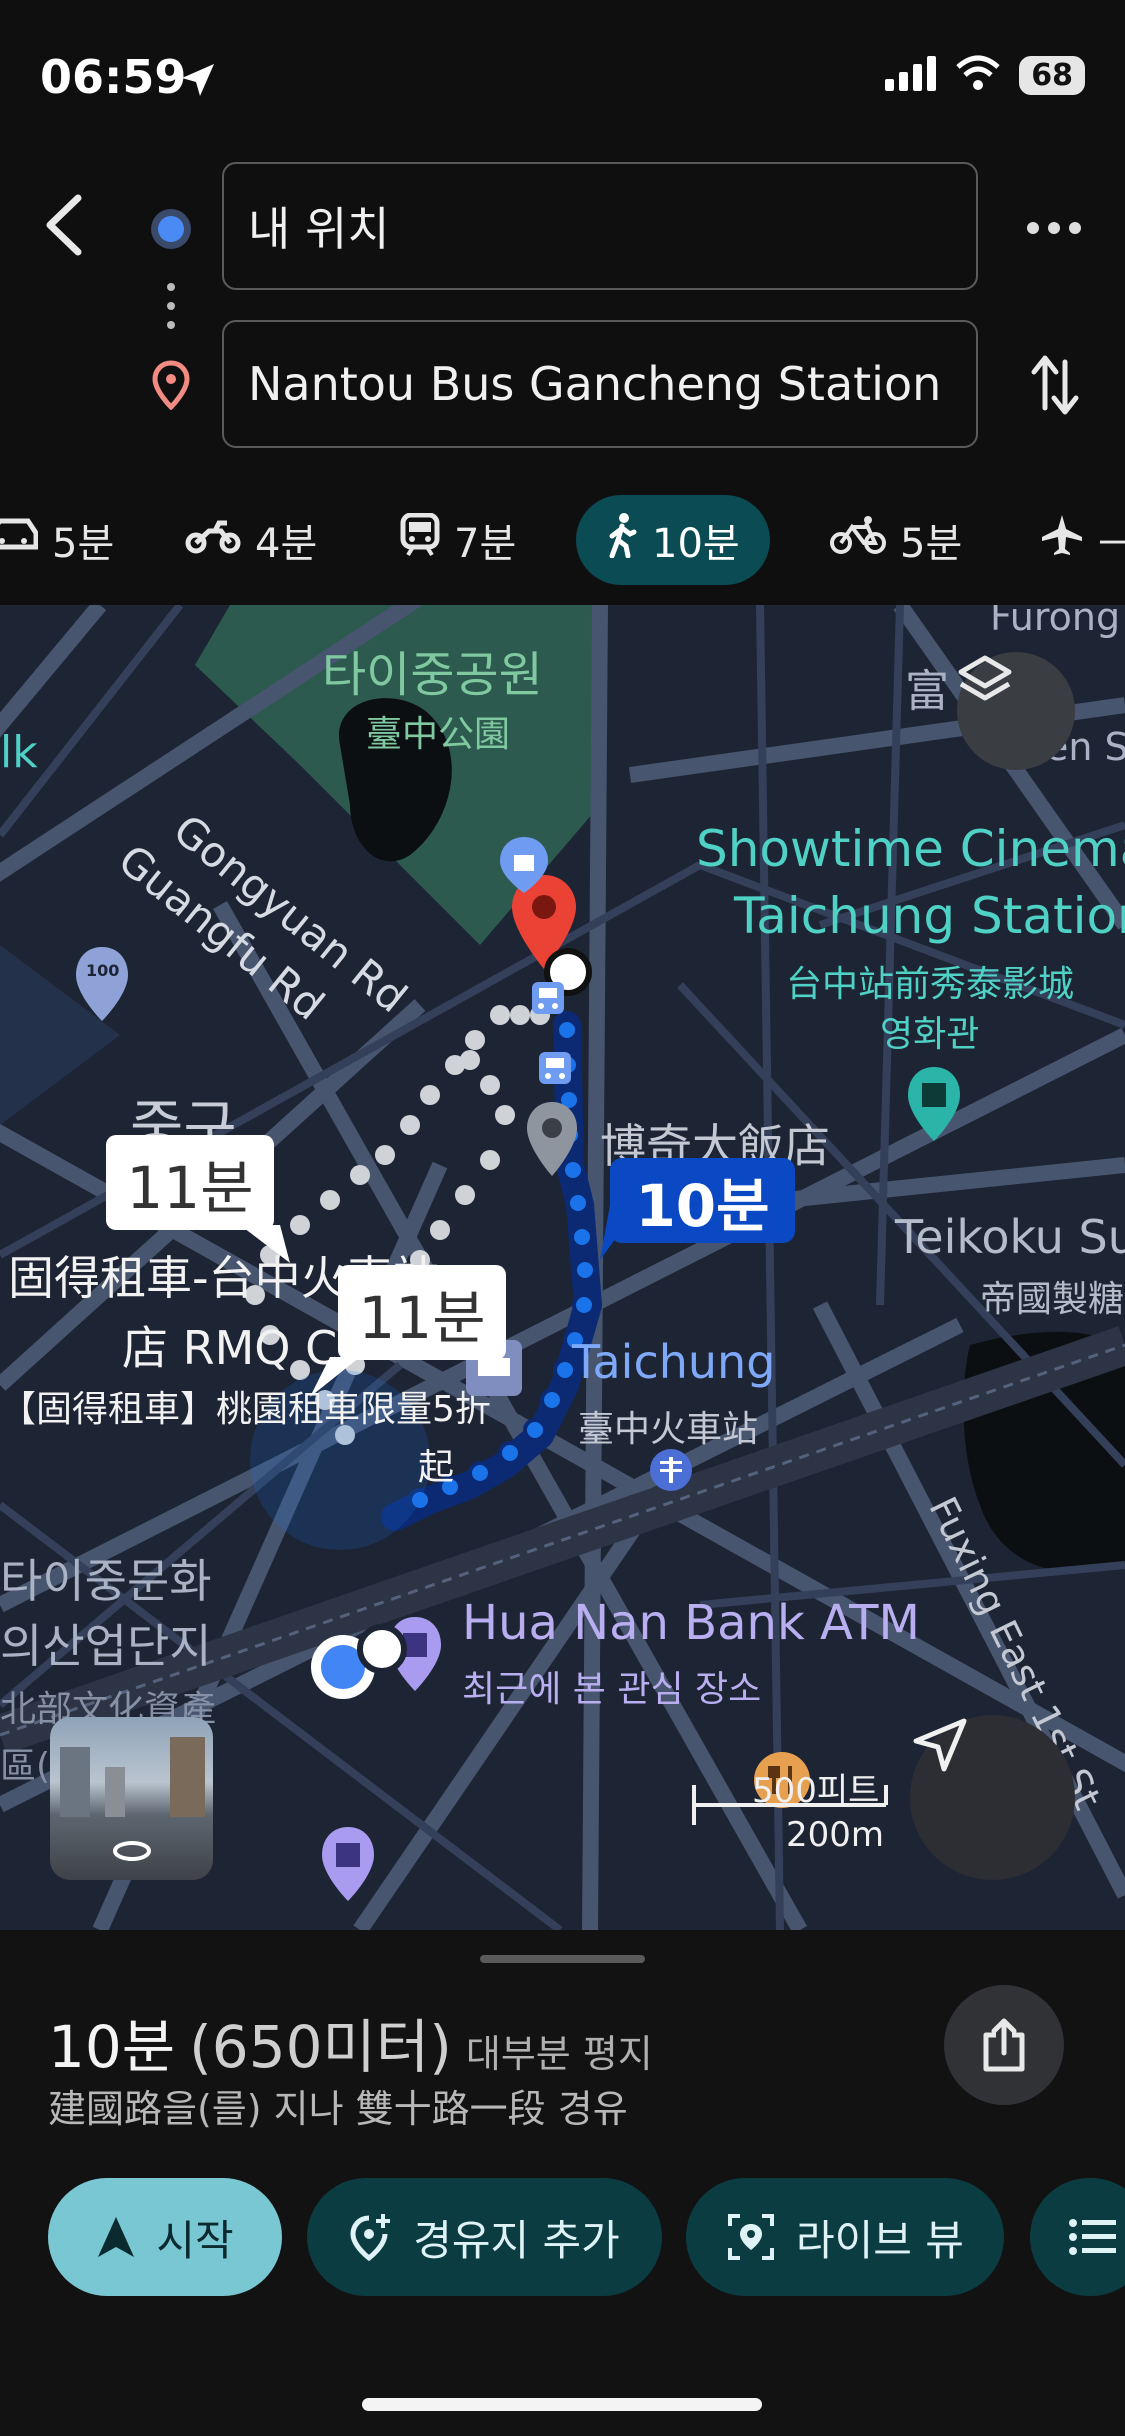 This screenshot has height=2436, width=1125. Describe the element at coordinates (1054, 230) in the screenshot. I see `more-options-button` at that location.